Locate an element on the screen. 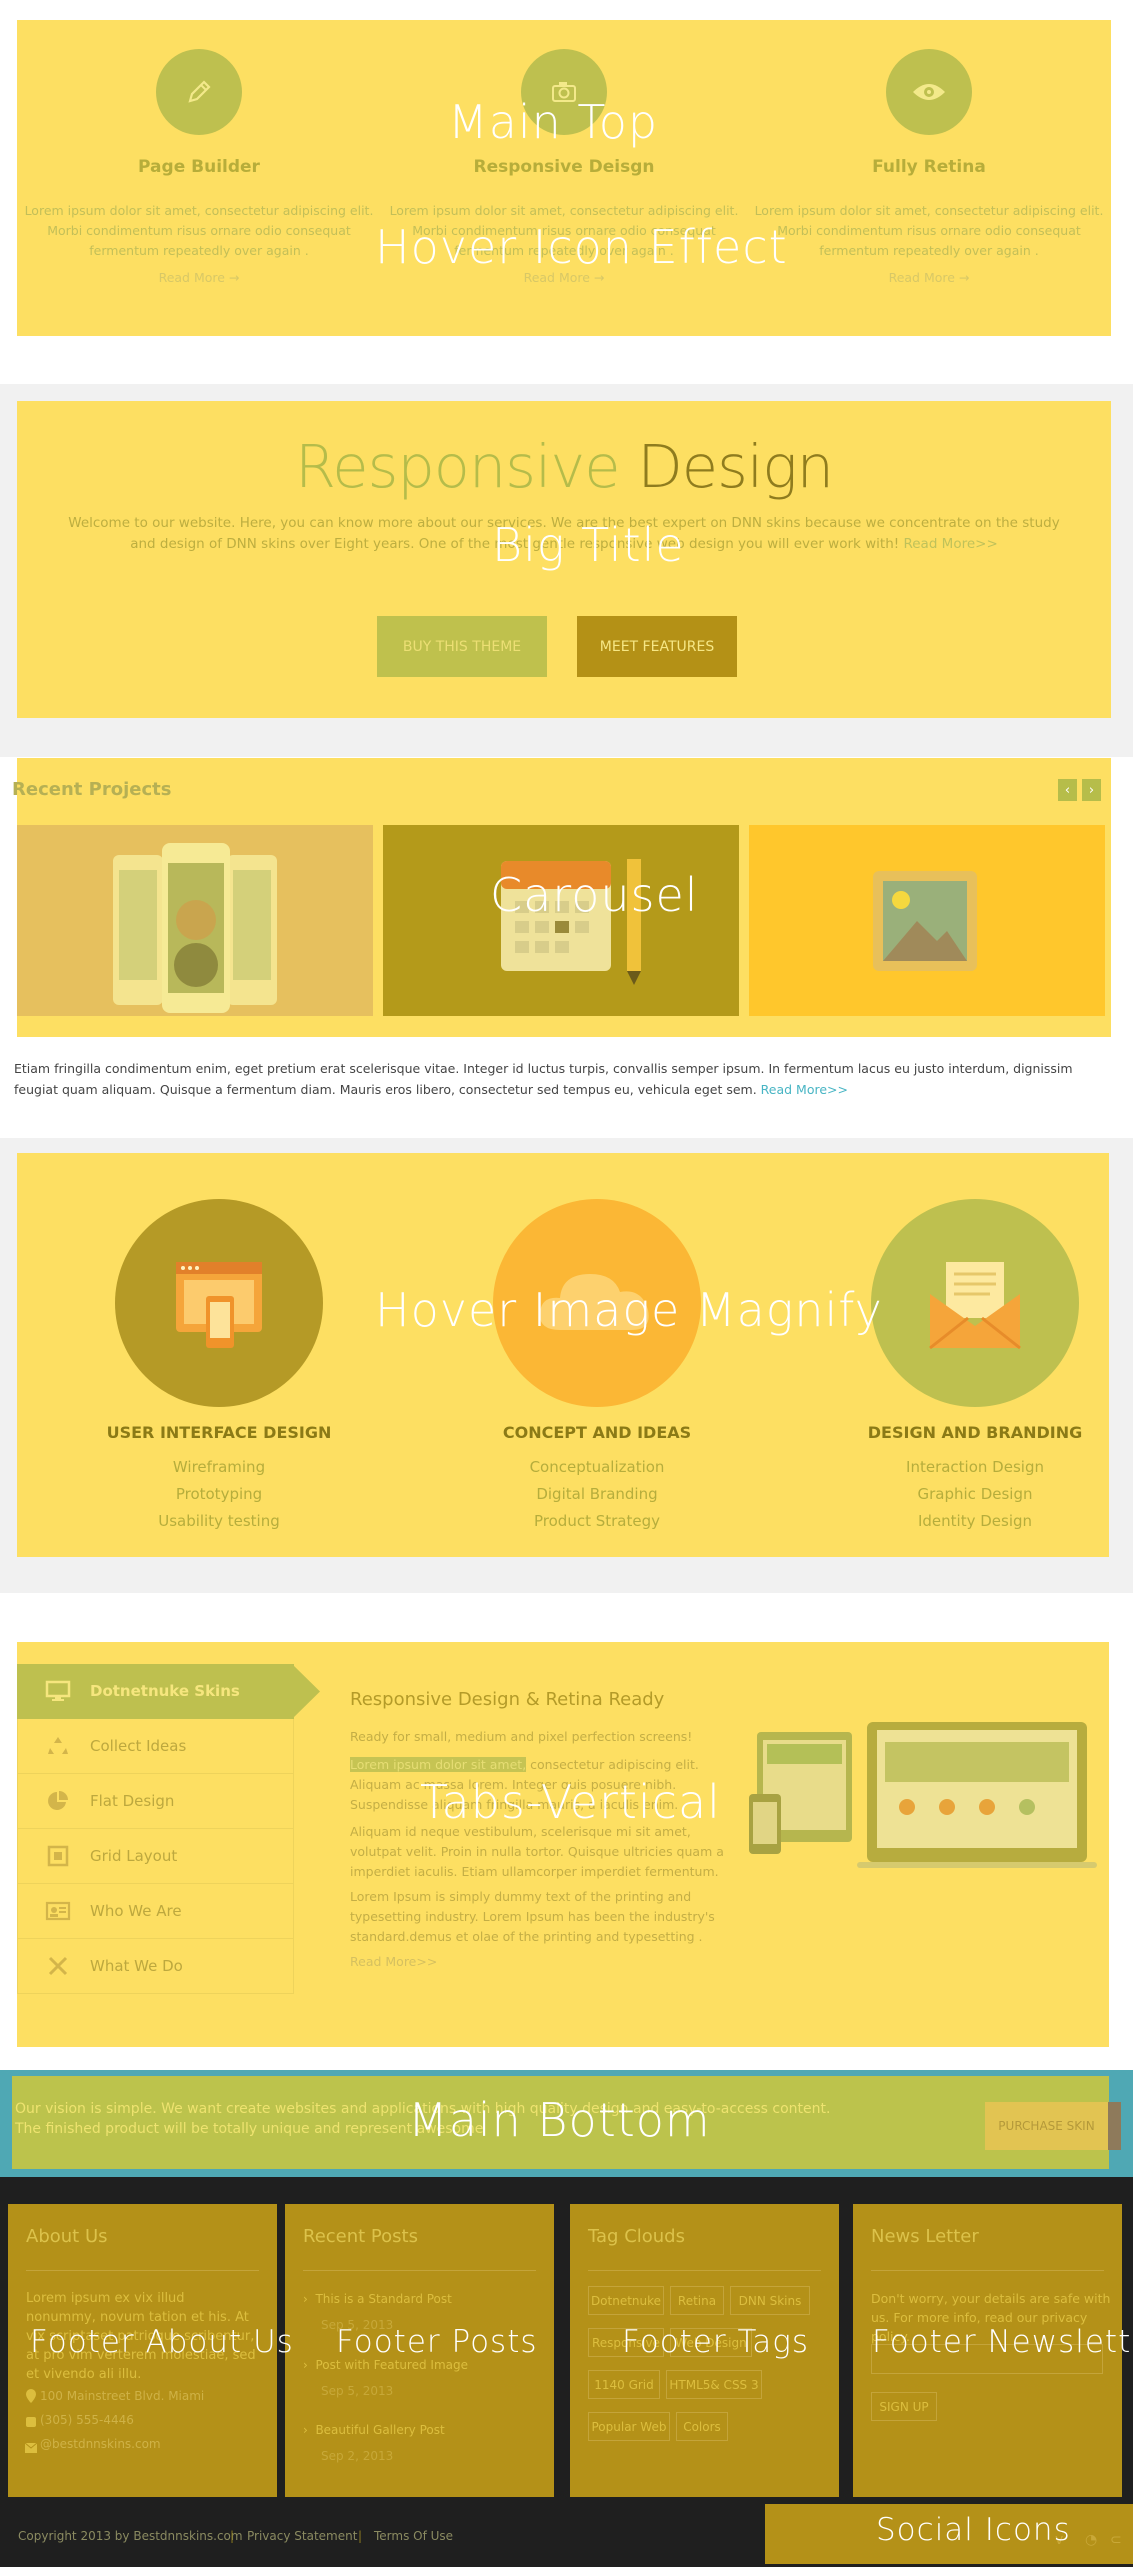  tab-label: What We Do is located at coordinates (136, 1966).